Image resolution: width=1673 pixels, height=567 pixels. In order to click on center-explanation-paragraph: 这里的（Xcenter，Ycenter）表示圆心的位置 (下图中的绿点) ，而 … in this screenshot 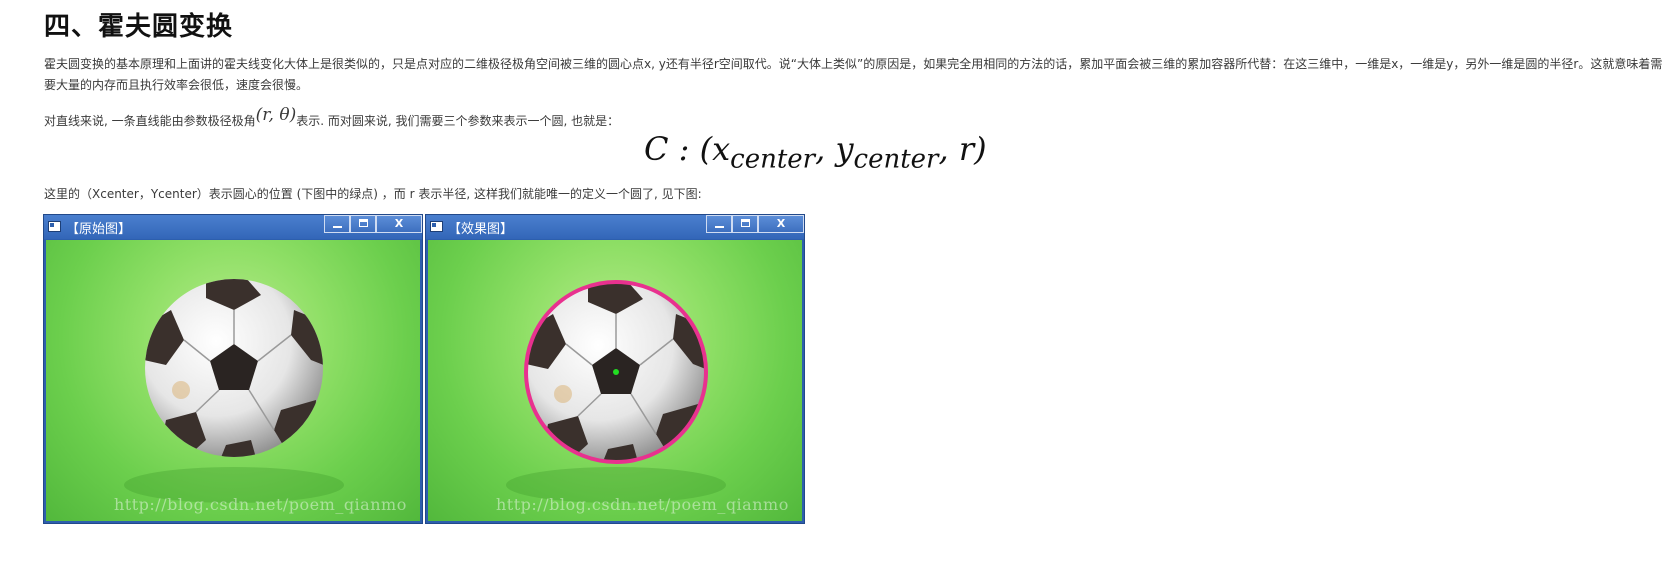, I will do `click(373, 194)`.